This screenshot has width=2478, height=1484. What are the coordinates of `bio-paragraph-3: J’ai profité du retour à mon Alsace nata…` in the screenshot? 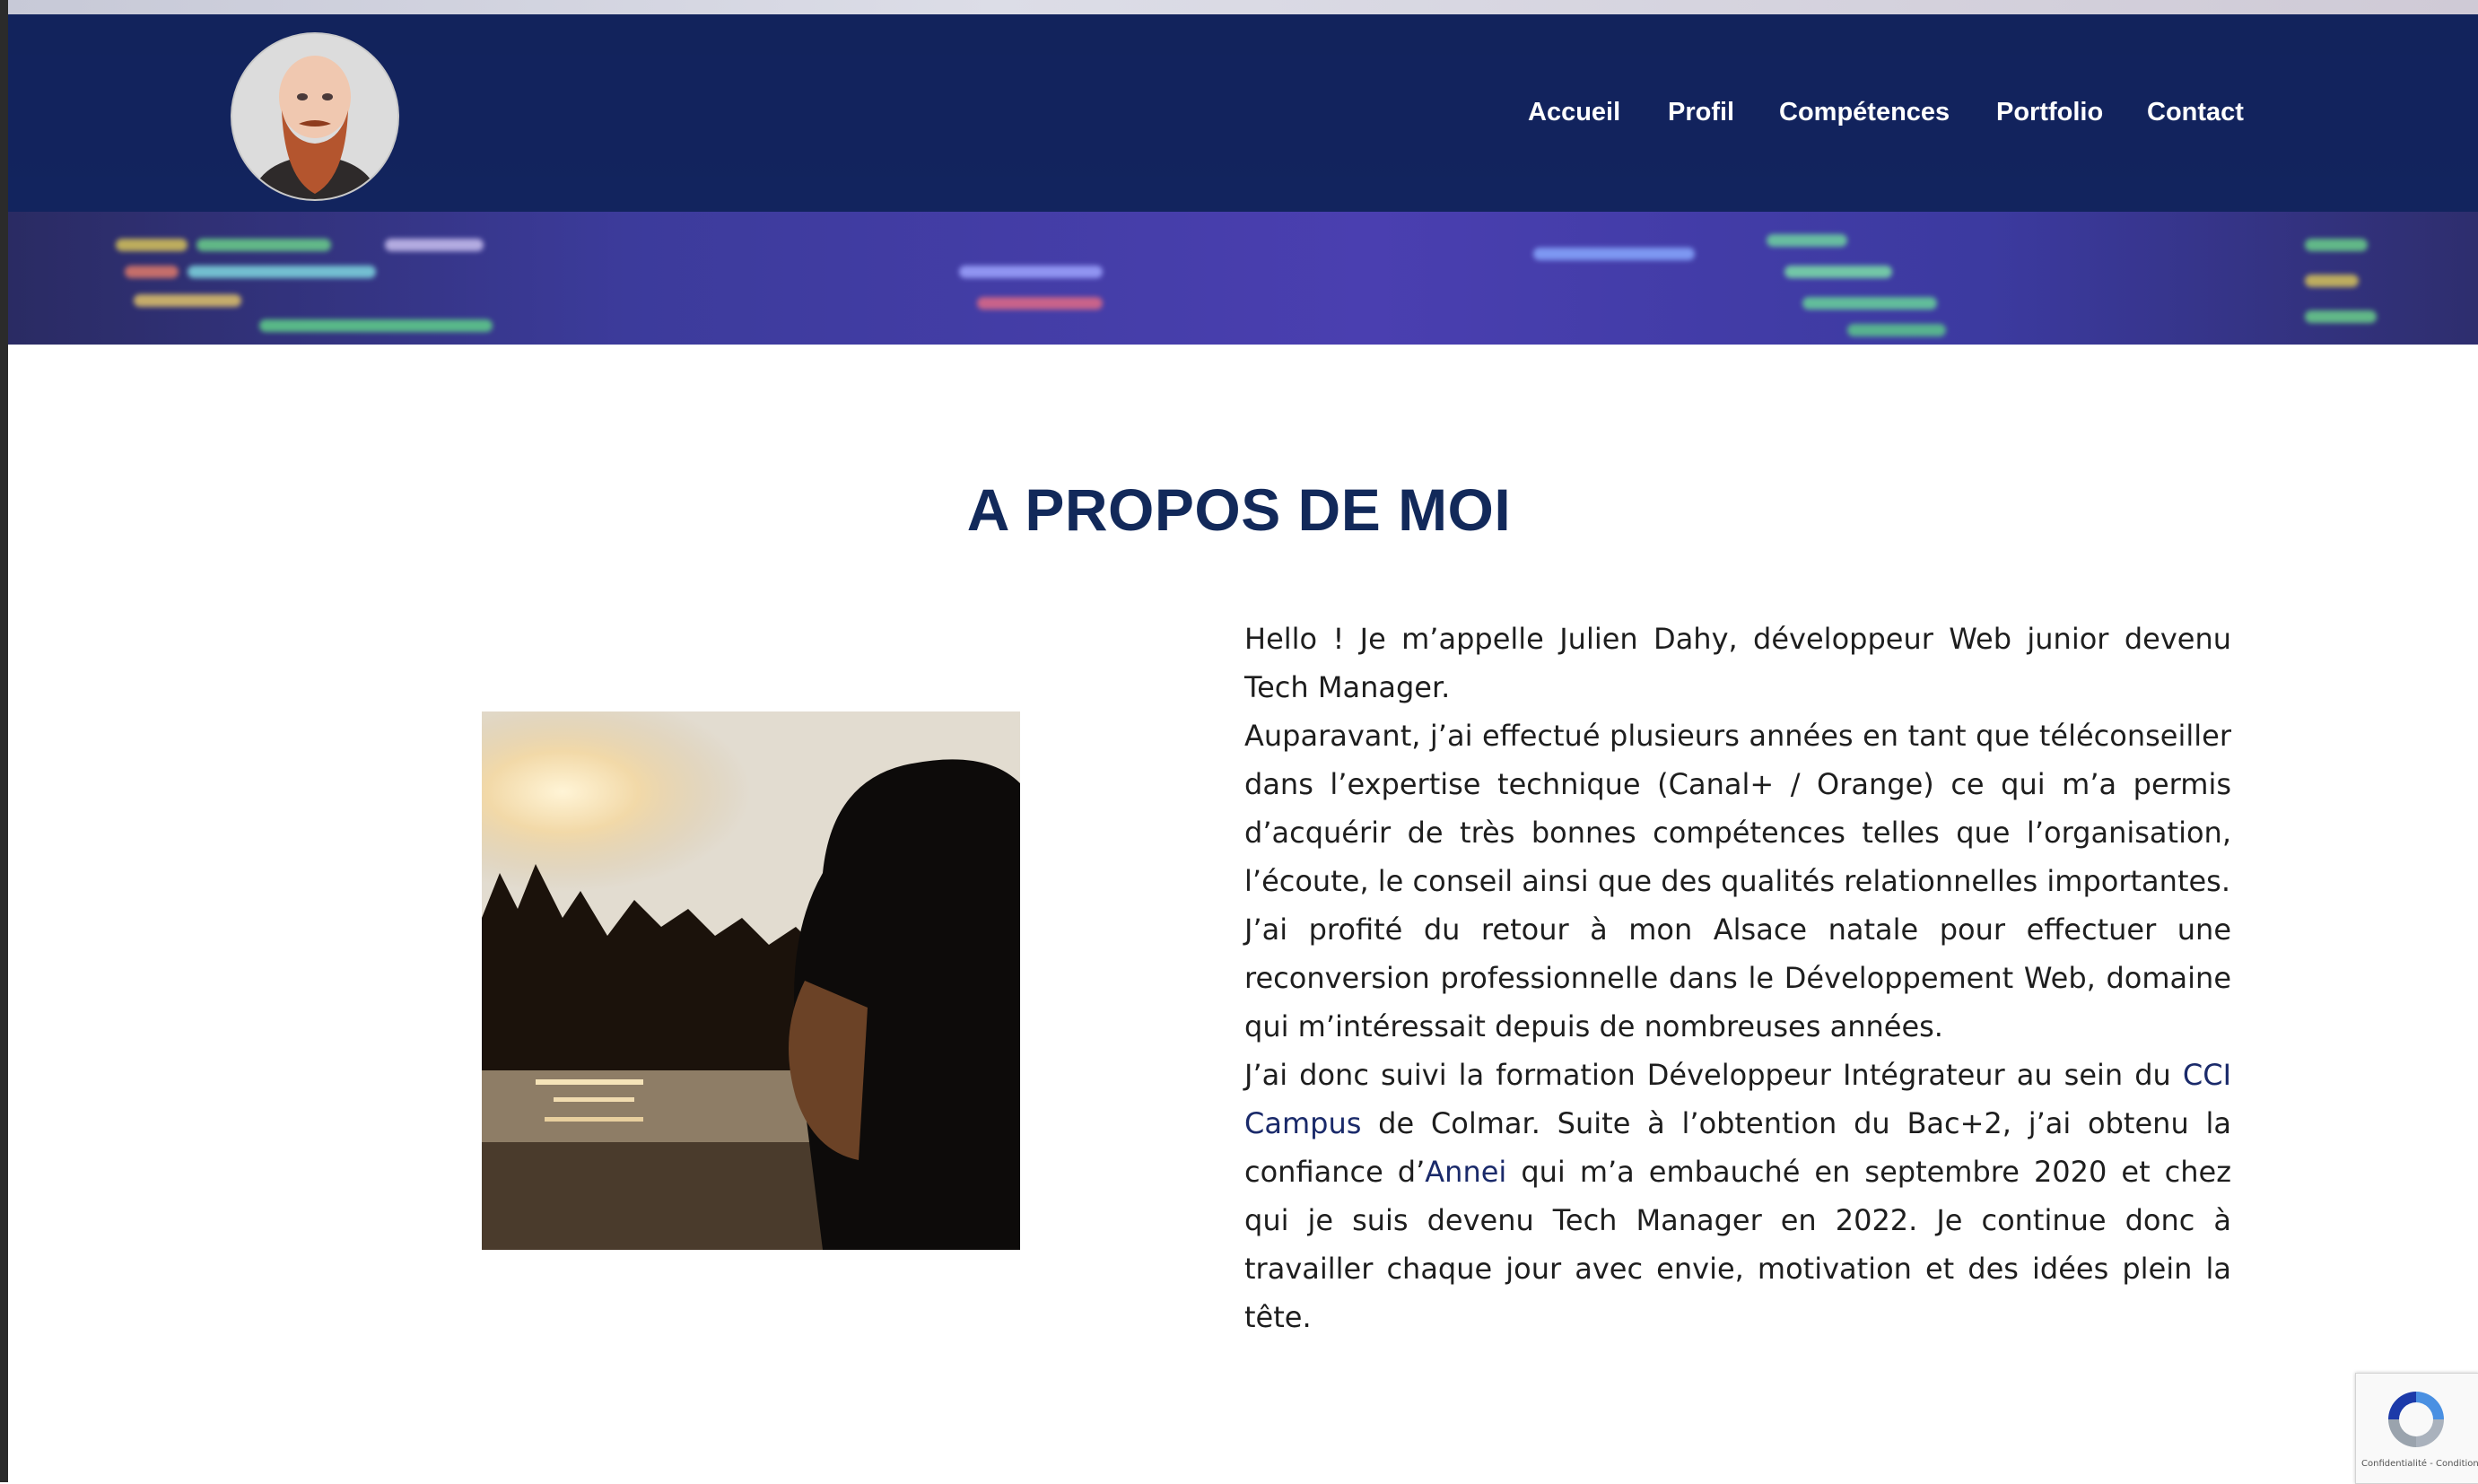 It's located at (1737, 977).